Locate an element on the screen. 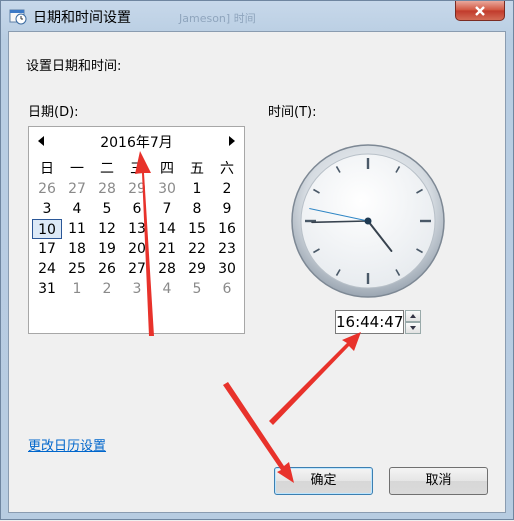 Image resolution: width=514 pixels, height=521 pixels. cancel-button: 取消 is located at coordinates (438, 481).